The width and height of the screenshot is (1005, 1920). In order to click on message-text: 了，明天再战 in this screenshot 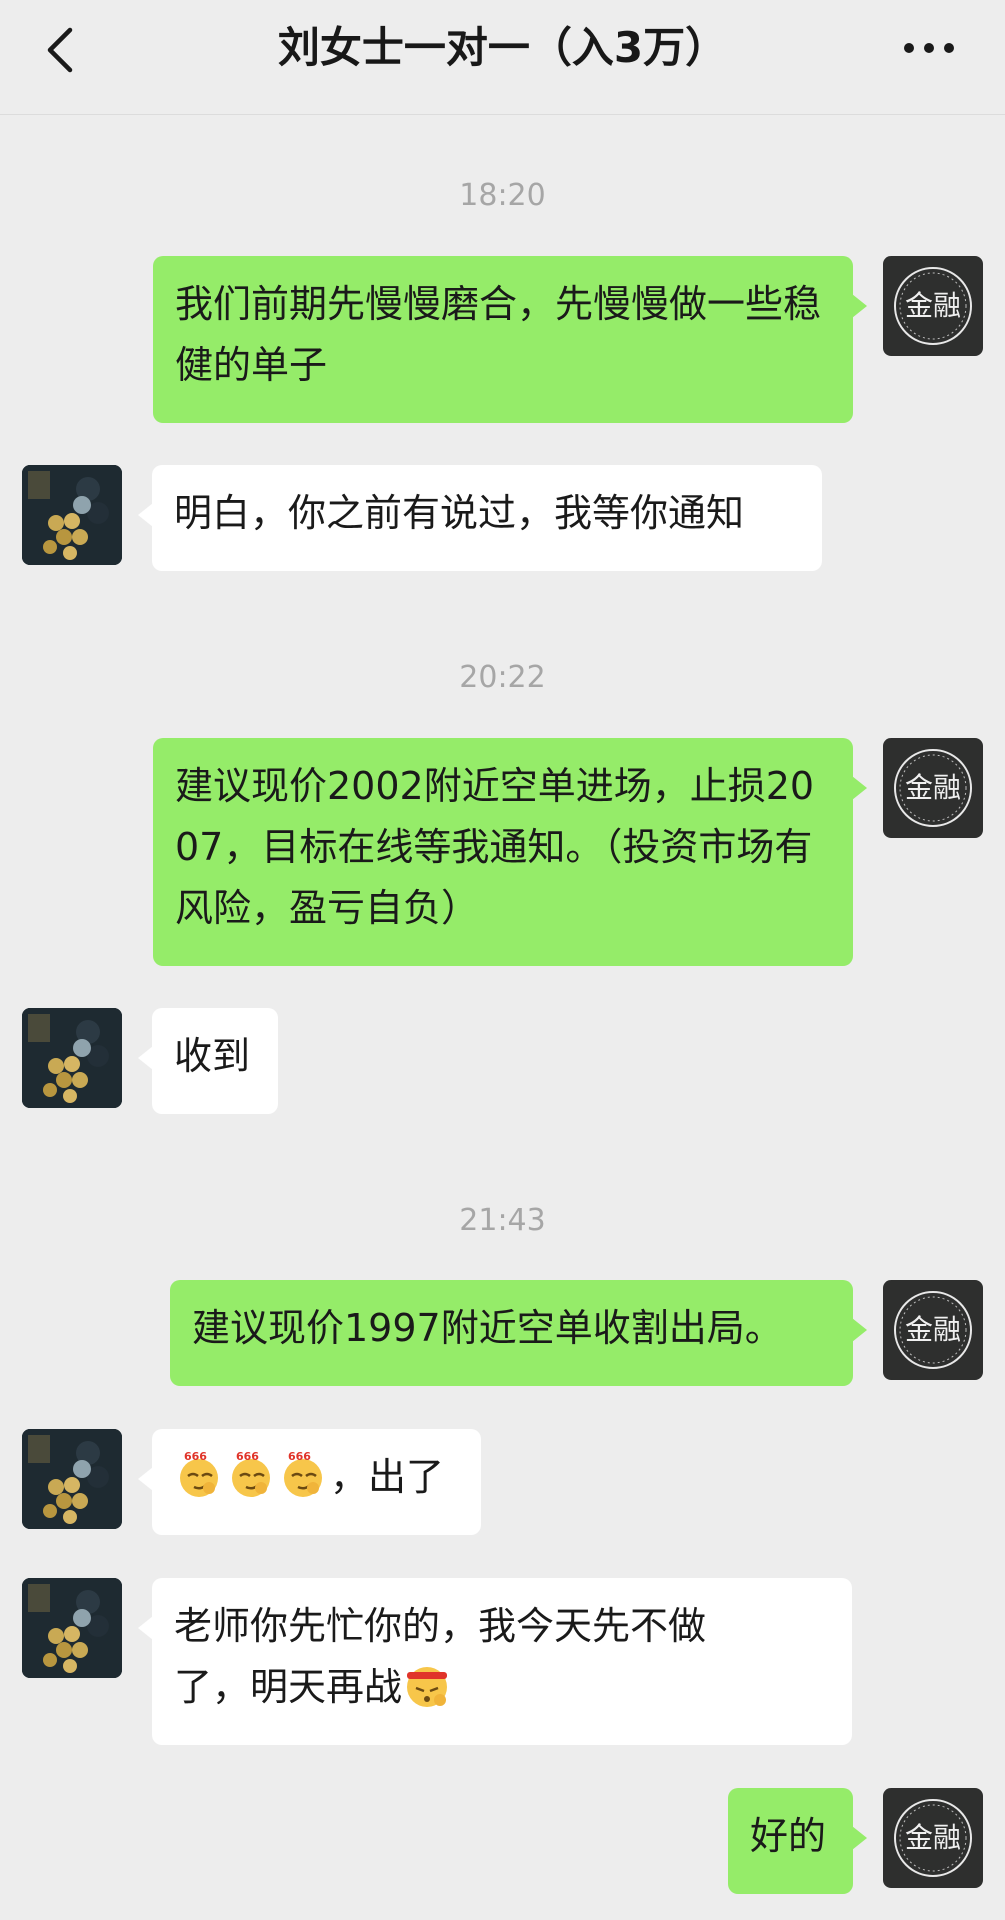, I will do `click(288, 1687)`.